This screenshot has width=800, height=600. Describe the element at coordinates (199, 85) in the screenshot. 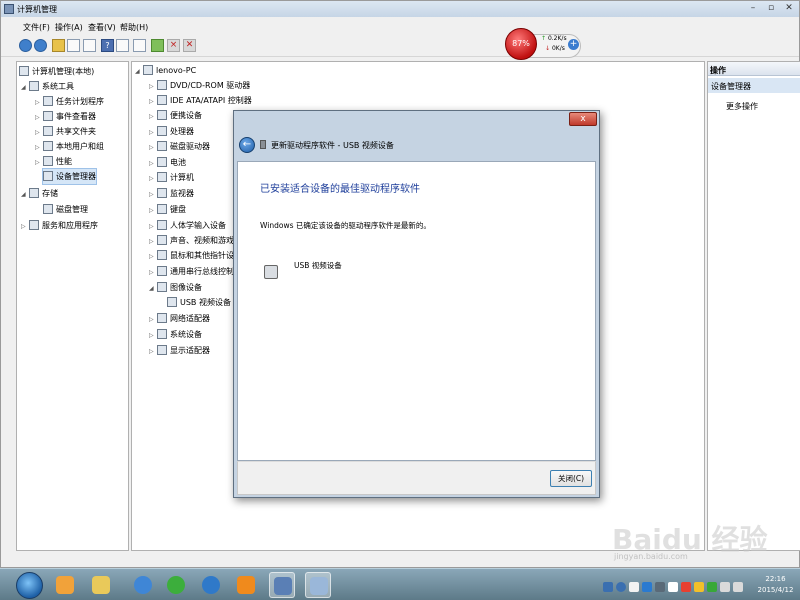

I see `device-category: ▷ DVD/CD-ROM 驱动器` at that location.